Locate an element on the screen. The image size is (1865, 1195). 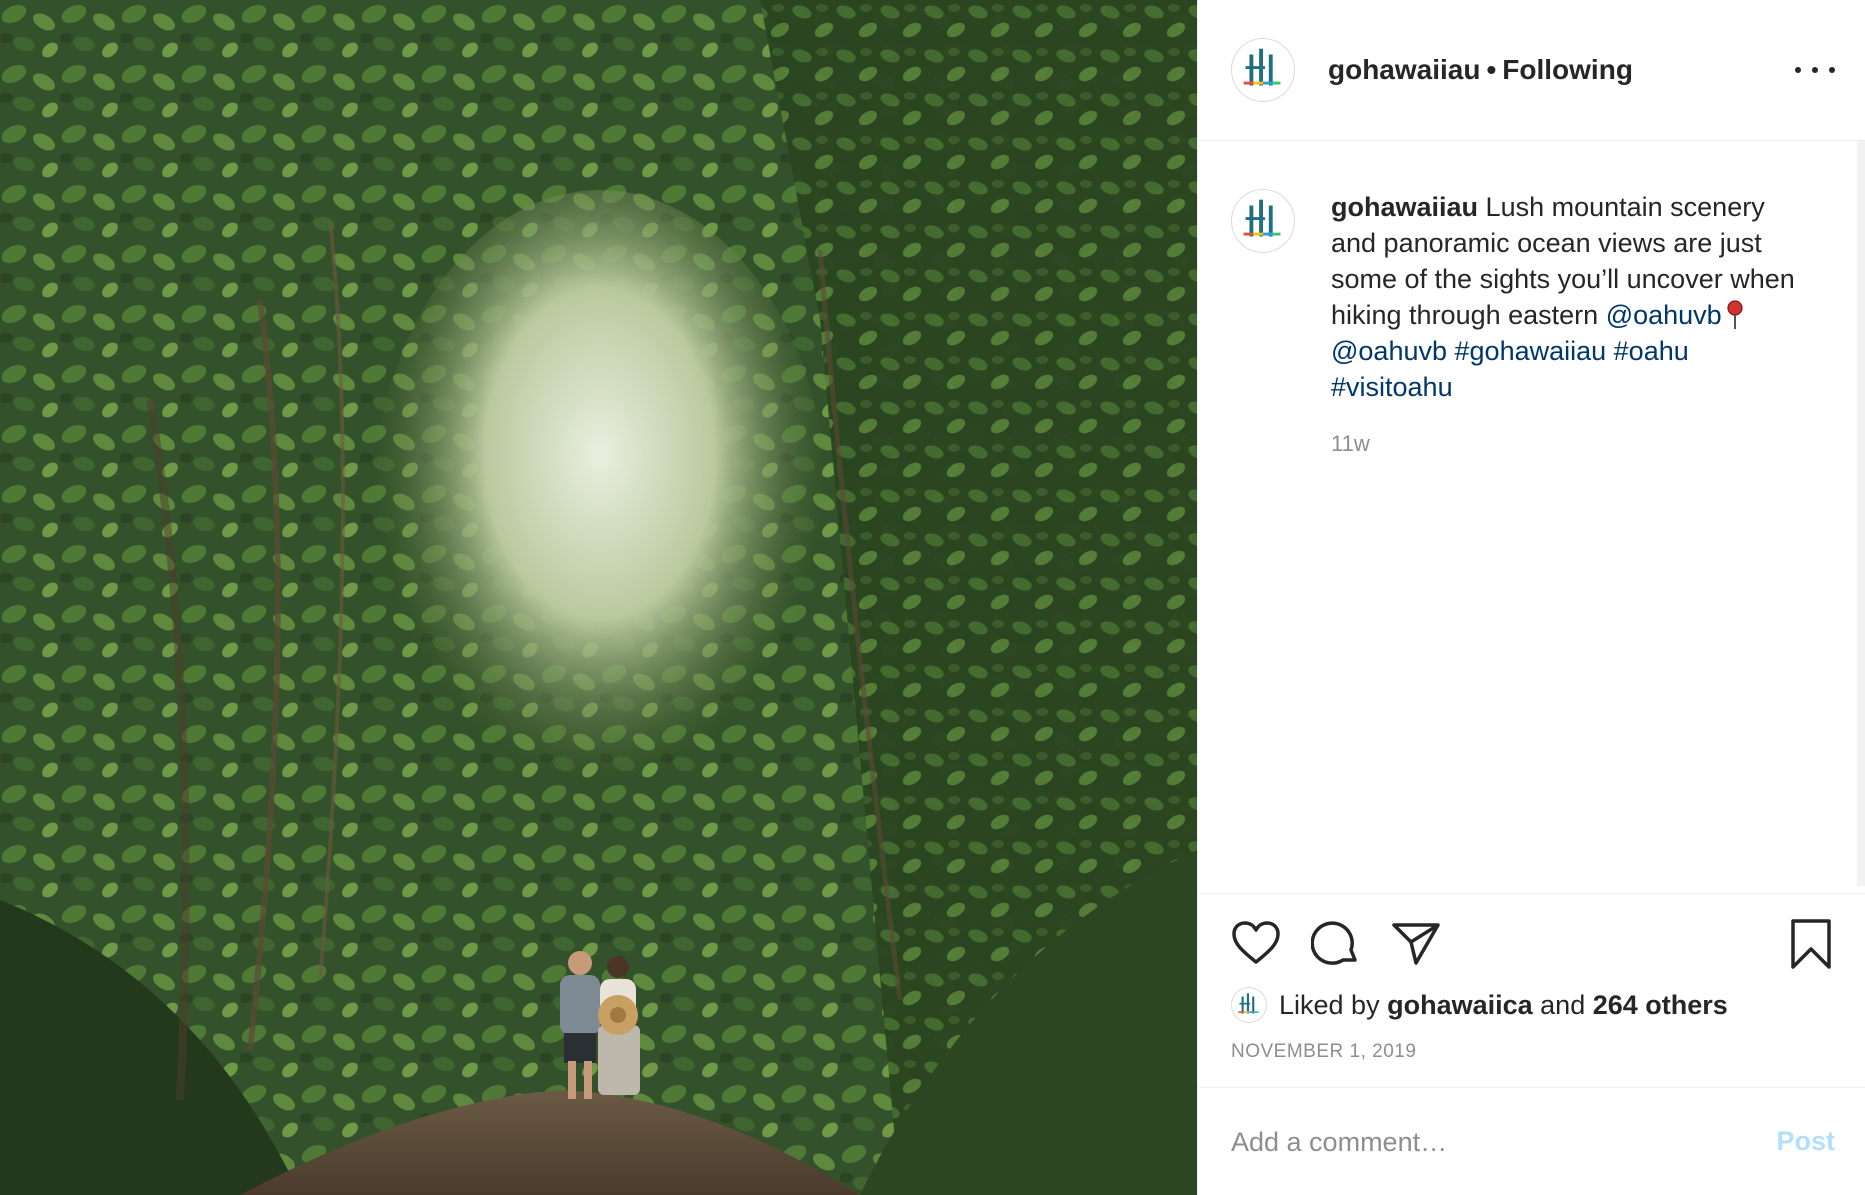
header-username-row: gohawaiiau • Following is located at coordinates (1480, 70).